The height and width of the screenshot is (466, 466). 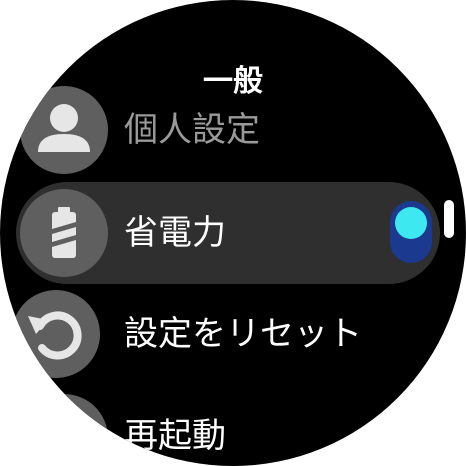 What do you see at coordinates (64, 430) in the screenshot?
I see `restart-icon` at bounding box center [64, 430].